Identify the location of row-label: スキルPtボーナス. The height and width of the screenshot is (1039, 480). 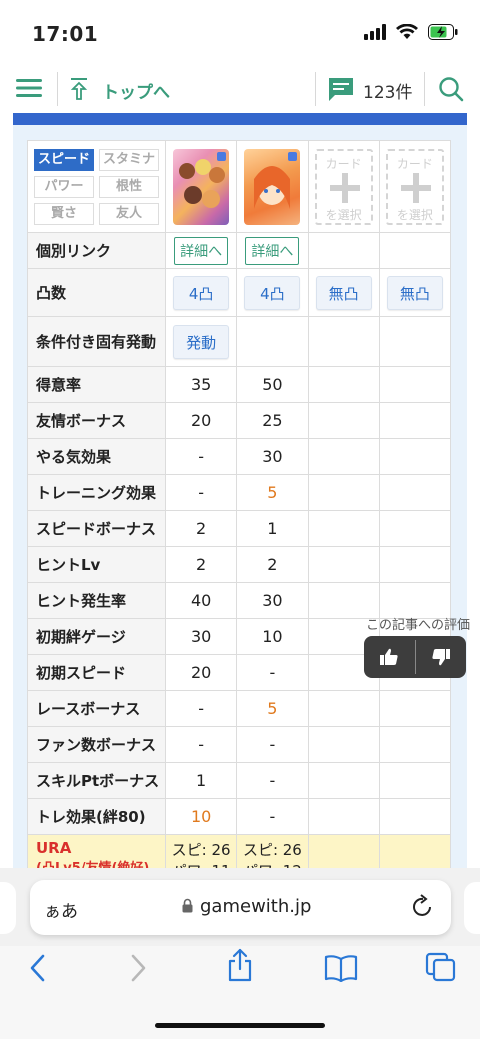
(96, 780).